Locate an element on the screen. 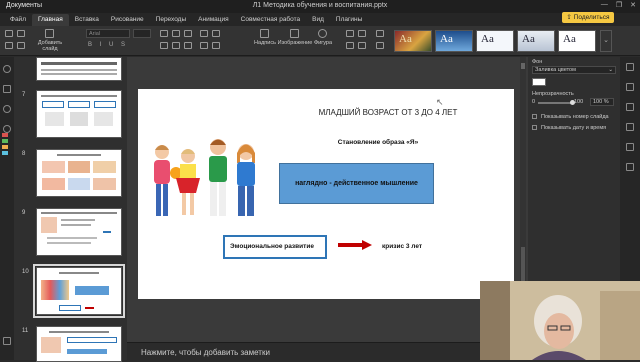  line-spacing-icon is located at coordinates (204, 33).